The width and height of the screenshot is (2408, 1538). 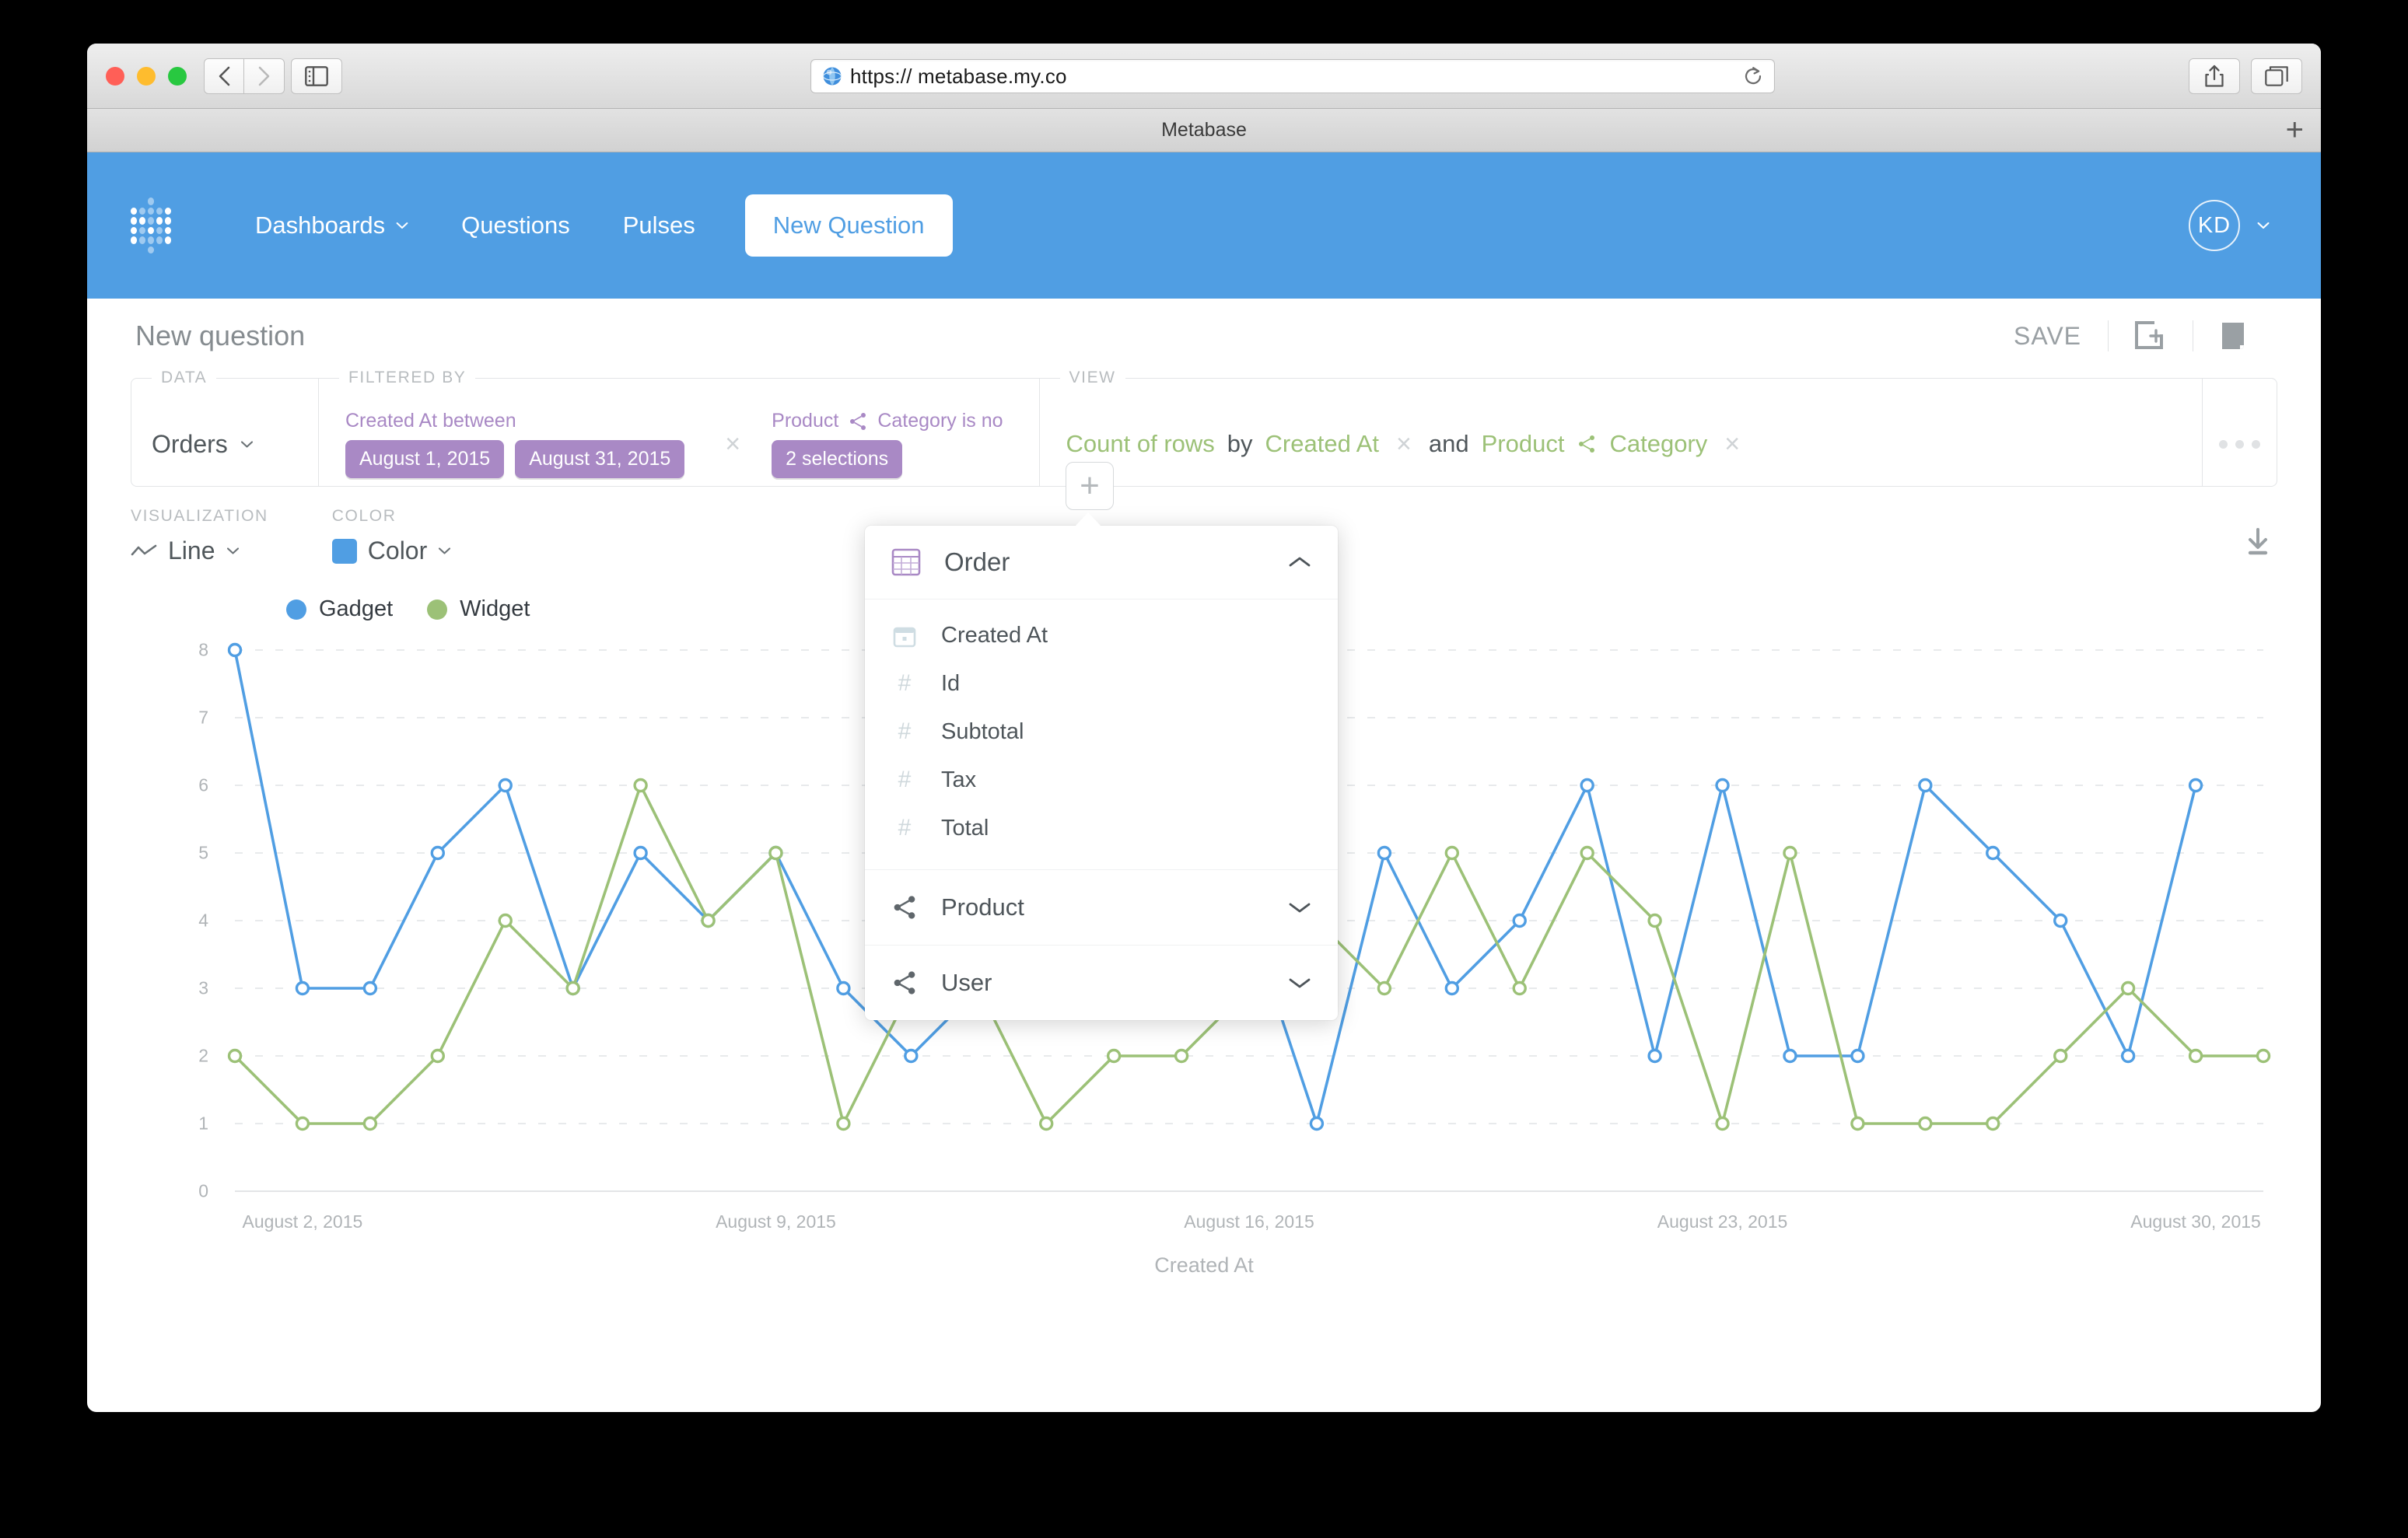 What do you see at coordinates (1658, 444) in the screenshot?
I see `view-breakout-category: Category` at bounding box center [1658, 444].